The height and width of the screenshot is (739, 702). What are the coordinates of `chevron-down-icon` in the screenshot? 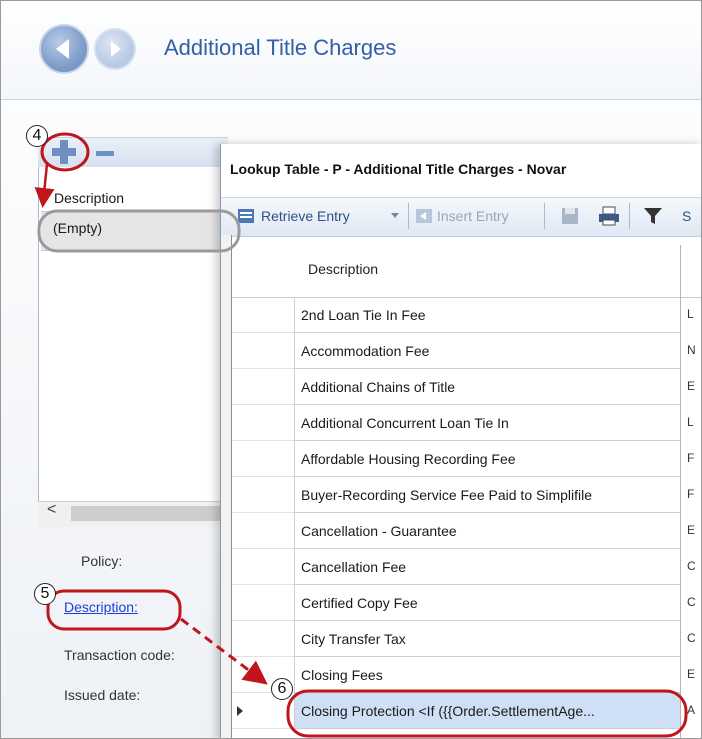 It's located at (395, 216).